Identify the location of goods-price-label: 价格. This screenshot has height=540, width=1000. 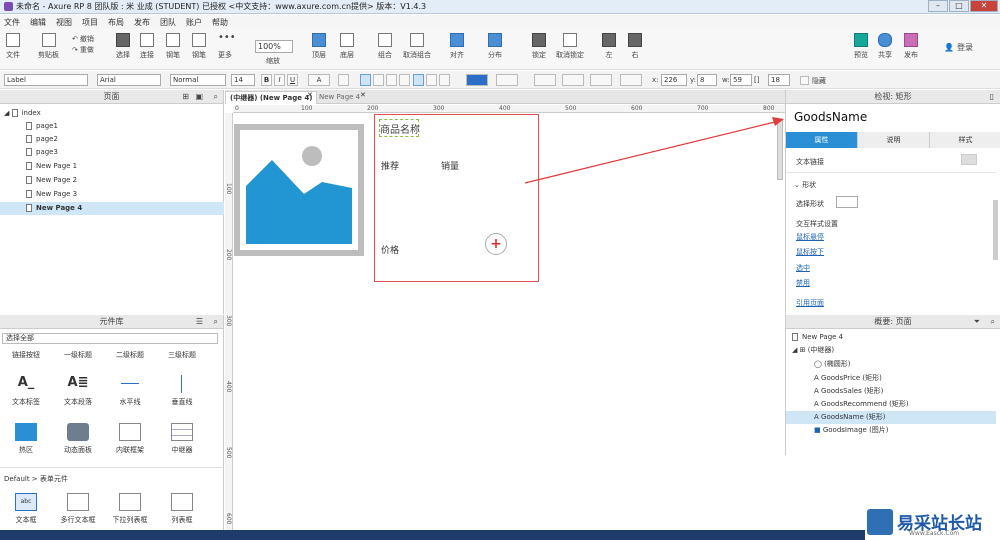
(390, 249).